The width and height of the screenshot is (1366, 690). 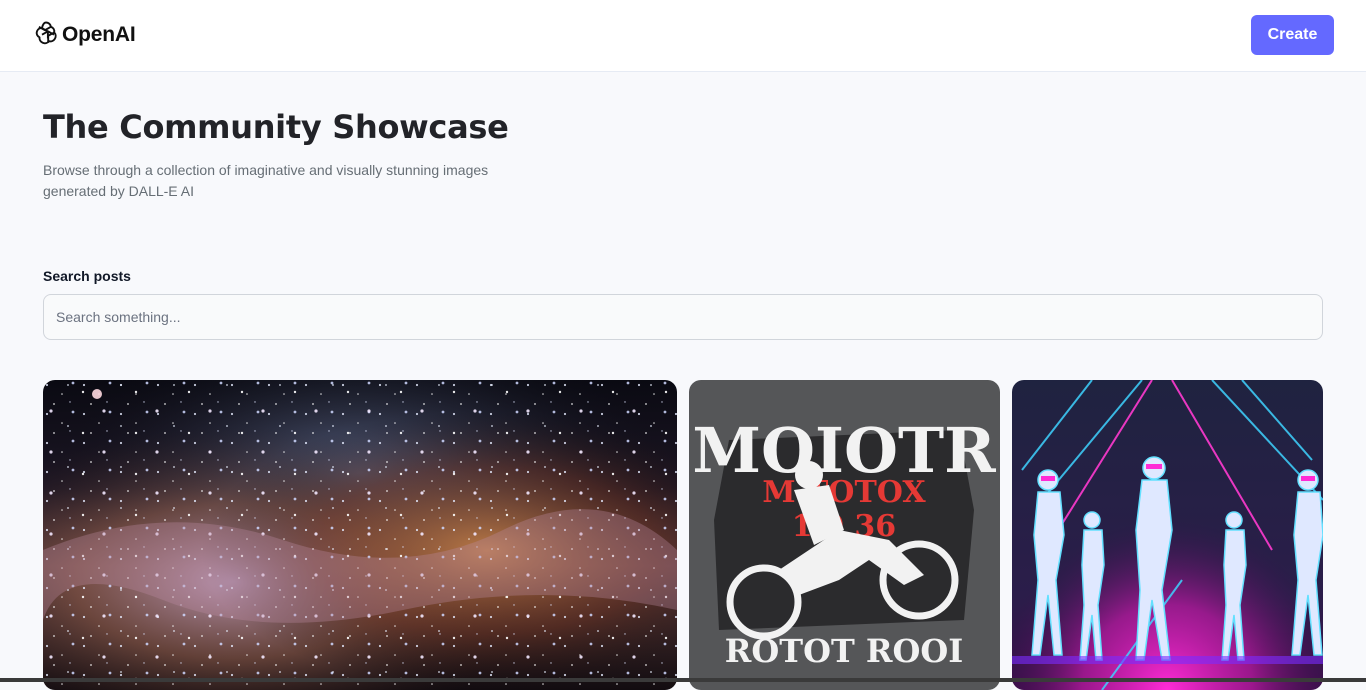 I want to click on page-title: The Community Showcase, so click(x=276, y=127).